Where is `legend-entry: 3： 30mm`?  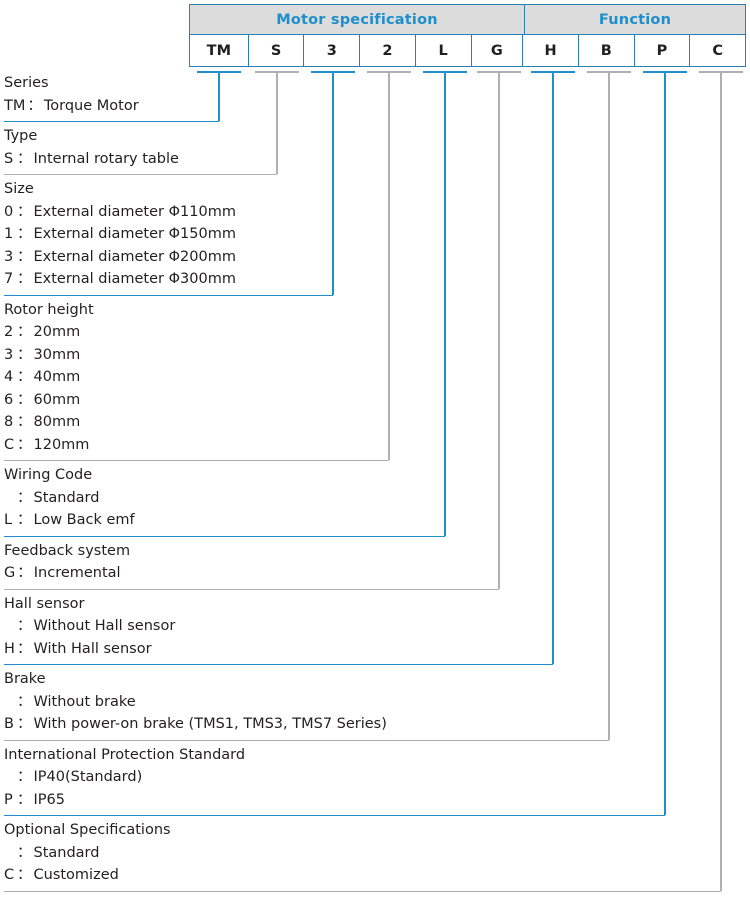
legend-entry: 3： 30mm is located at coordinates (49, 355).